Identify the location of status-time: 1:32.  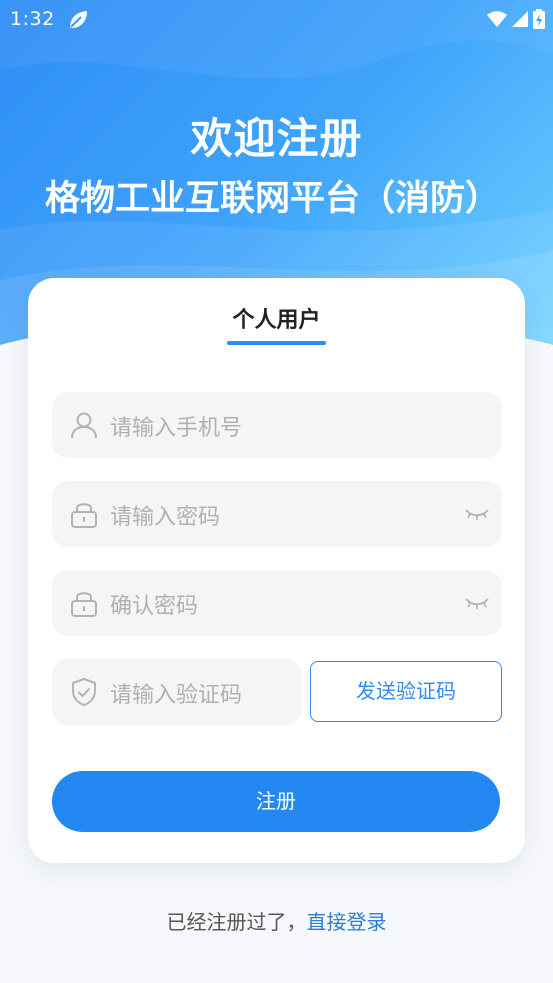
(32, 19).